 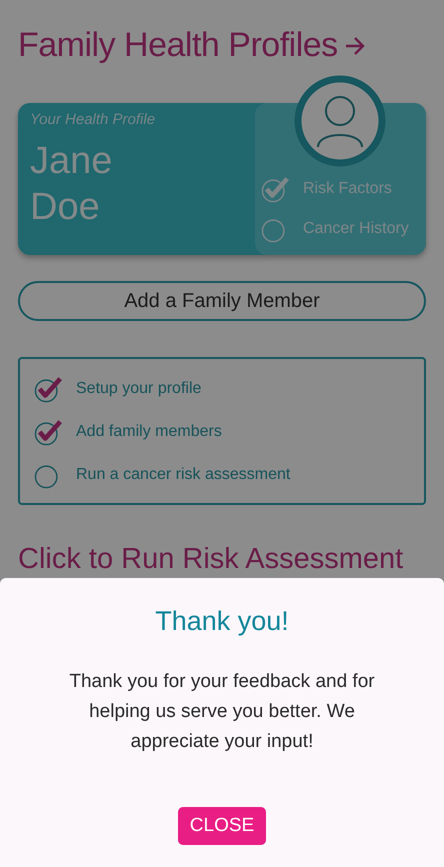 What do you see at coordinates (340, 121) in the screenshot?
I see `avatar-icon` at bounding box center [340, 121].